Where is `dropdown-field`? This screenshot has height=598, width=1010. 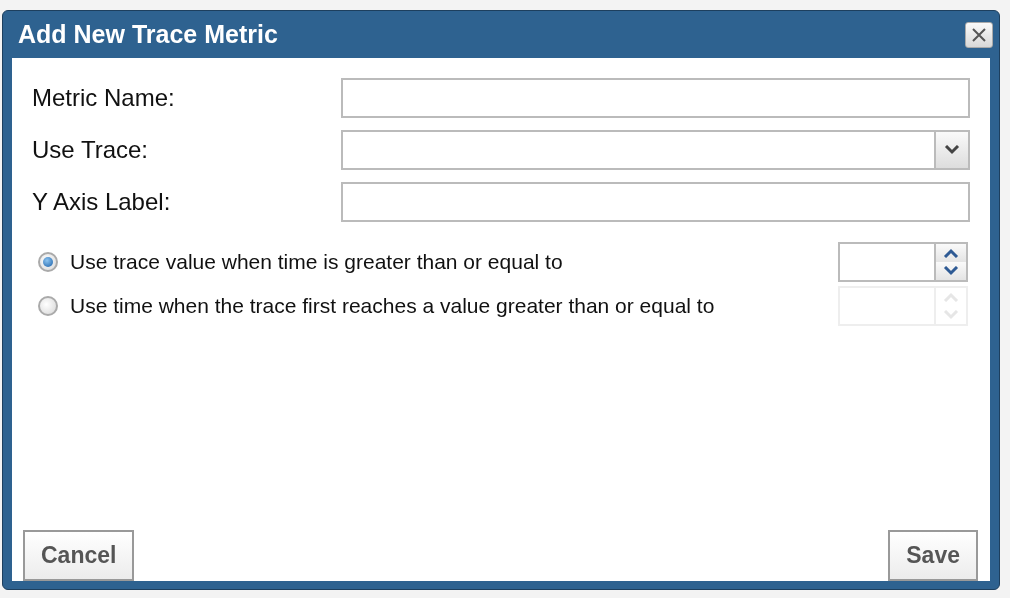
dropdown-field is located at coordinates (655, 150).